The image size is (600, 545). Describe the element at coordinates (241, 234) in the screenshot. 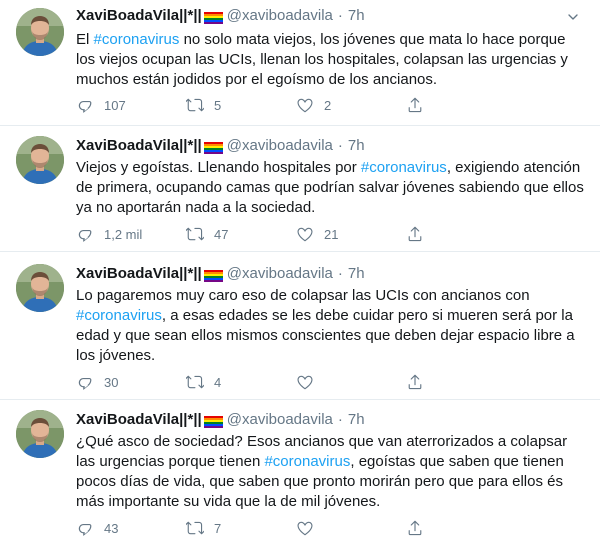

I see `retweet-button: 47` at that location.